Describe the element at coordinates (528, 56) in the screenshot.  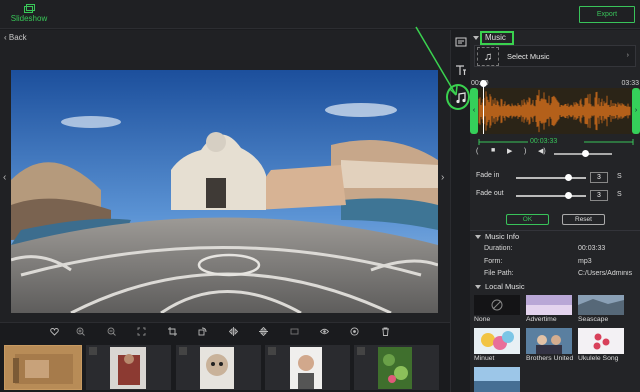
I see `select-music-label: Select Music` at that location.